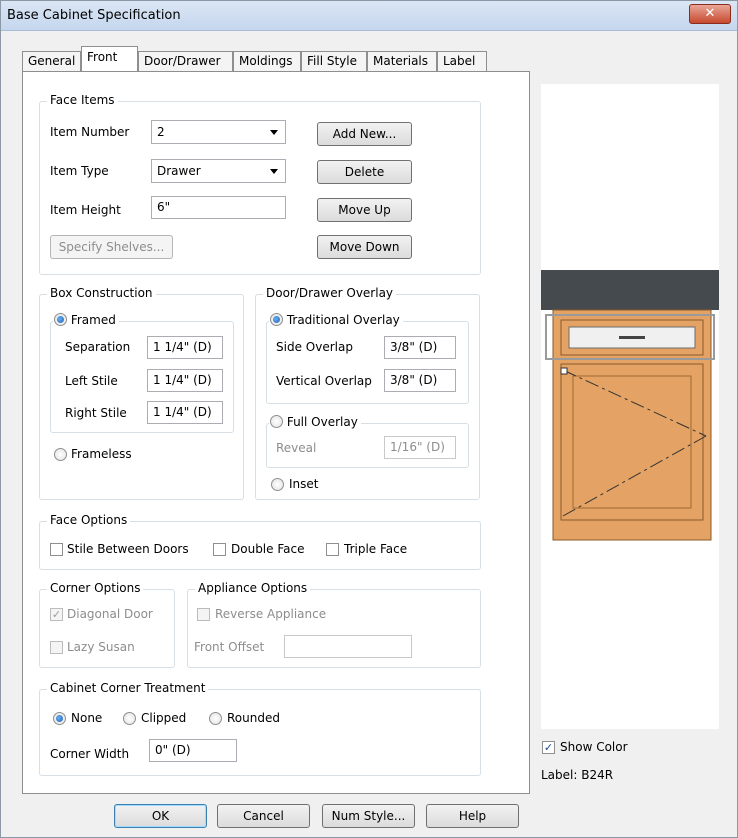 This screenshot has width=738, height=838. I want to click on move-down-button: Move Down, so click(364, 247).